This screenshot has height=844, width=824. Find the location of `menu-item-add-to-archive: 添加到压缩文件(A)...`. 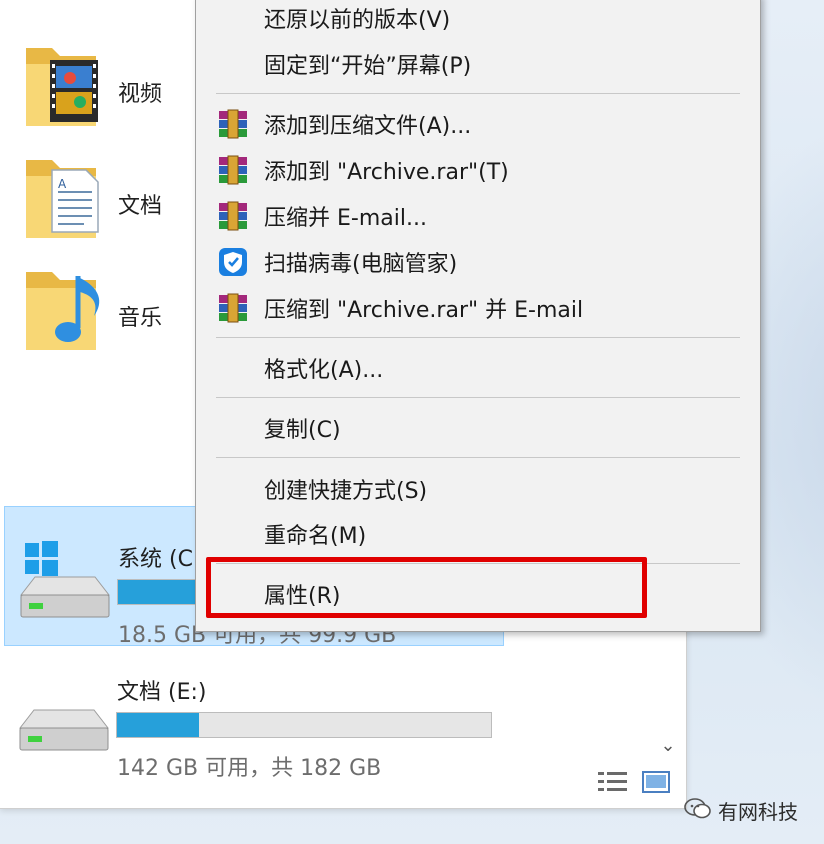

menu-item-add-to-archive: 添加到压缩文件(A)... is located at coordinates (478, 123).